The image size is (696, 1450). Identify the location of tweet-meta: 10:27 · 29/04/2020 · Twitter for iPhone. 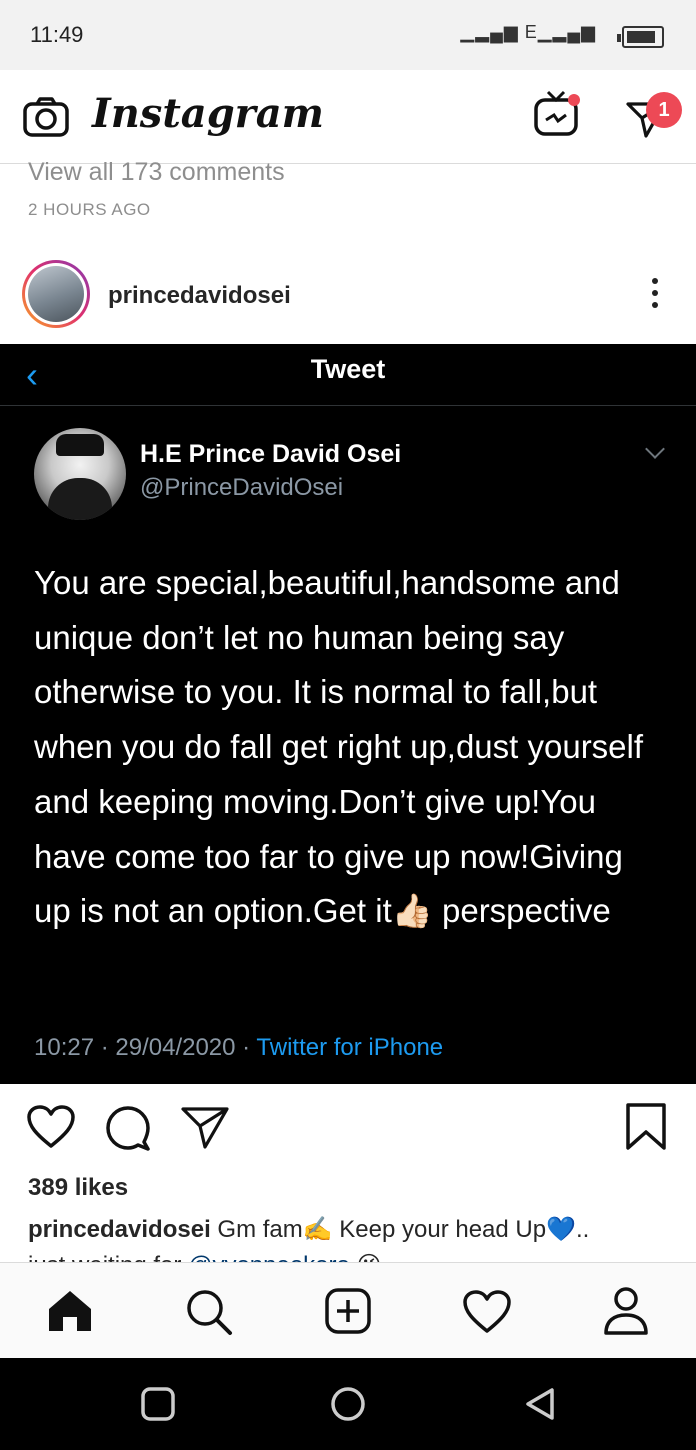
(238, 1048).